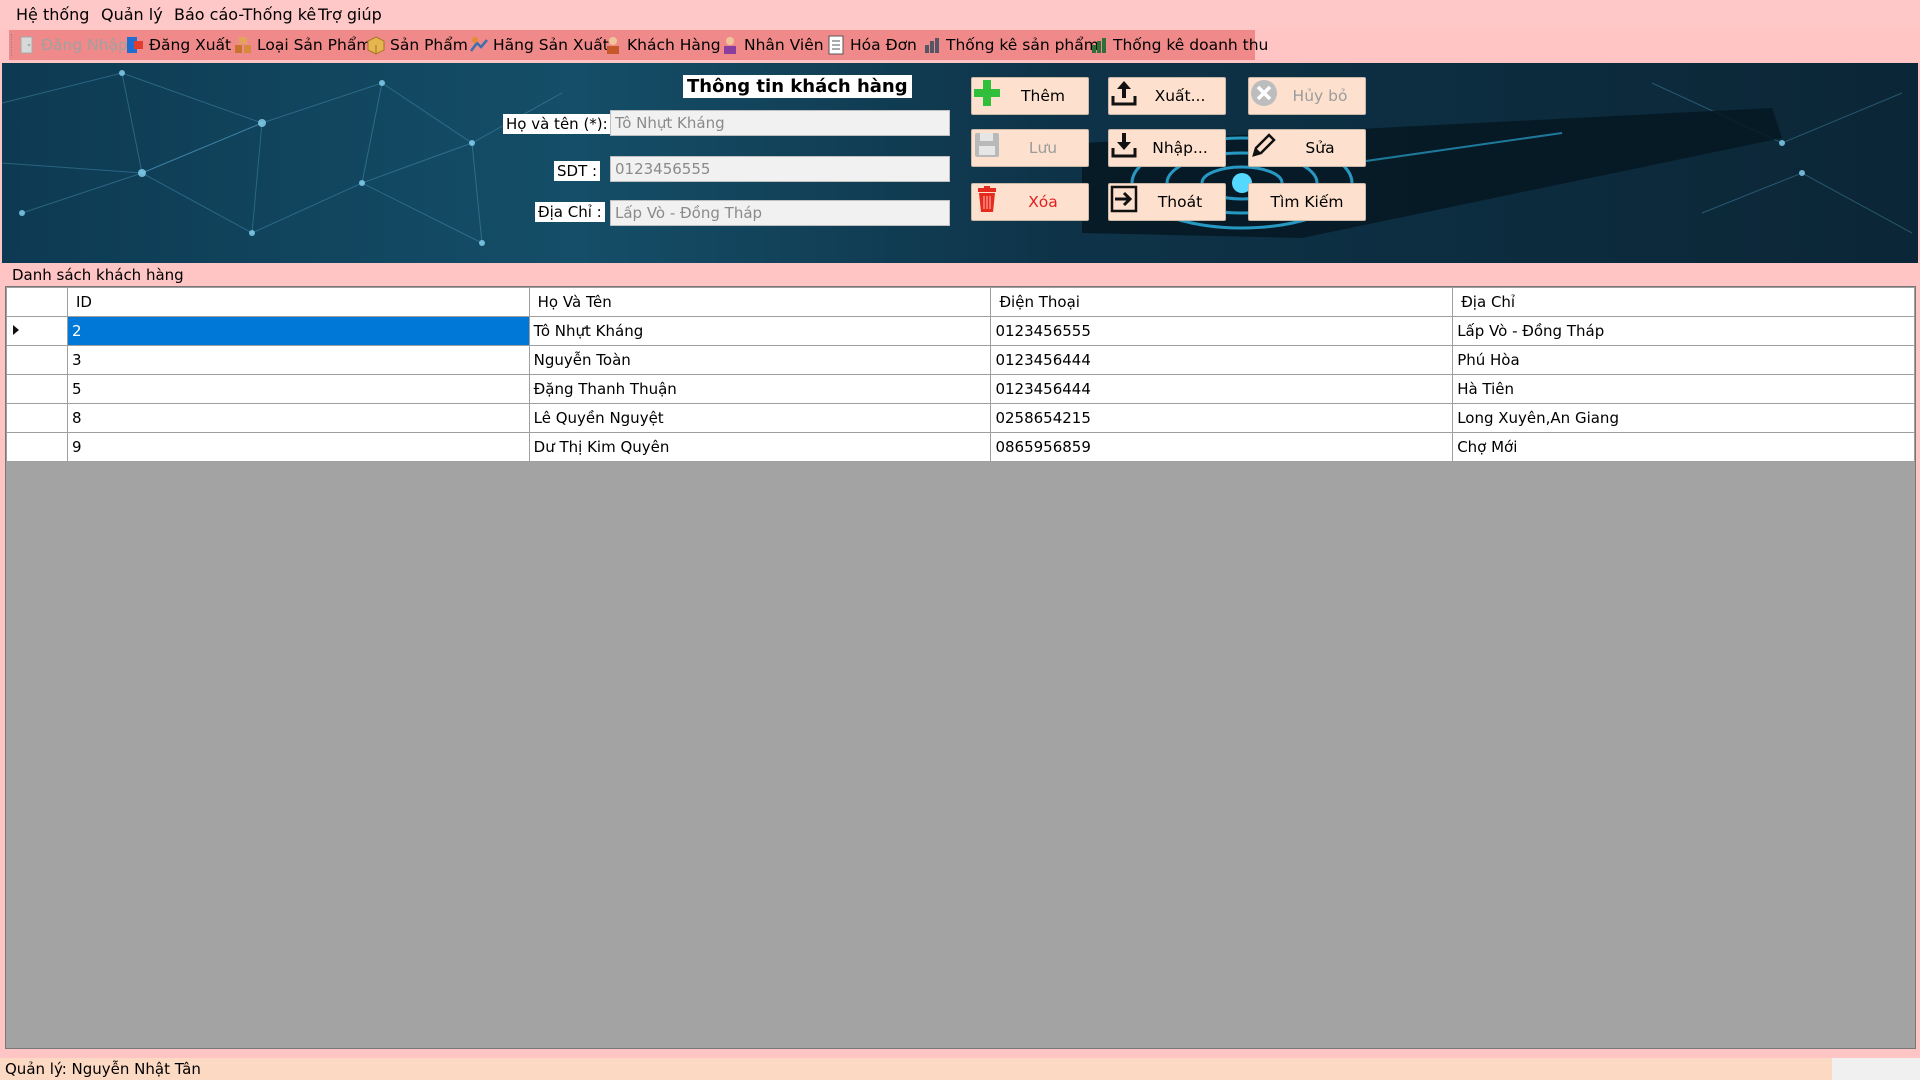 The image size is (1920, 1080). I want to click on cell-address: Lấp Vò - Đồng Tháp, so click(1683, 331).